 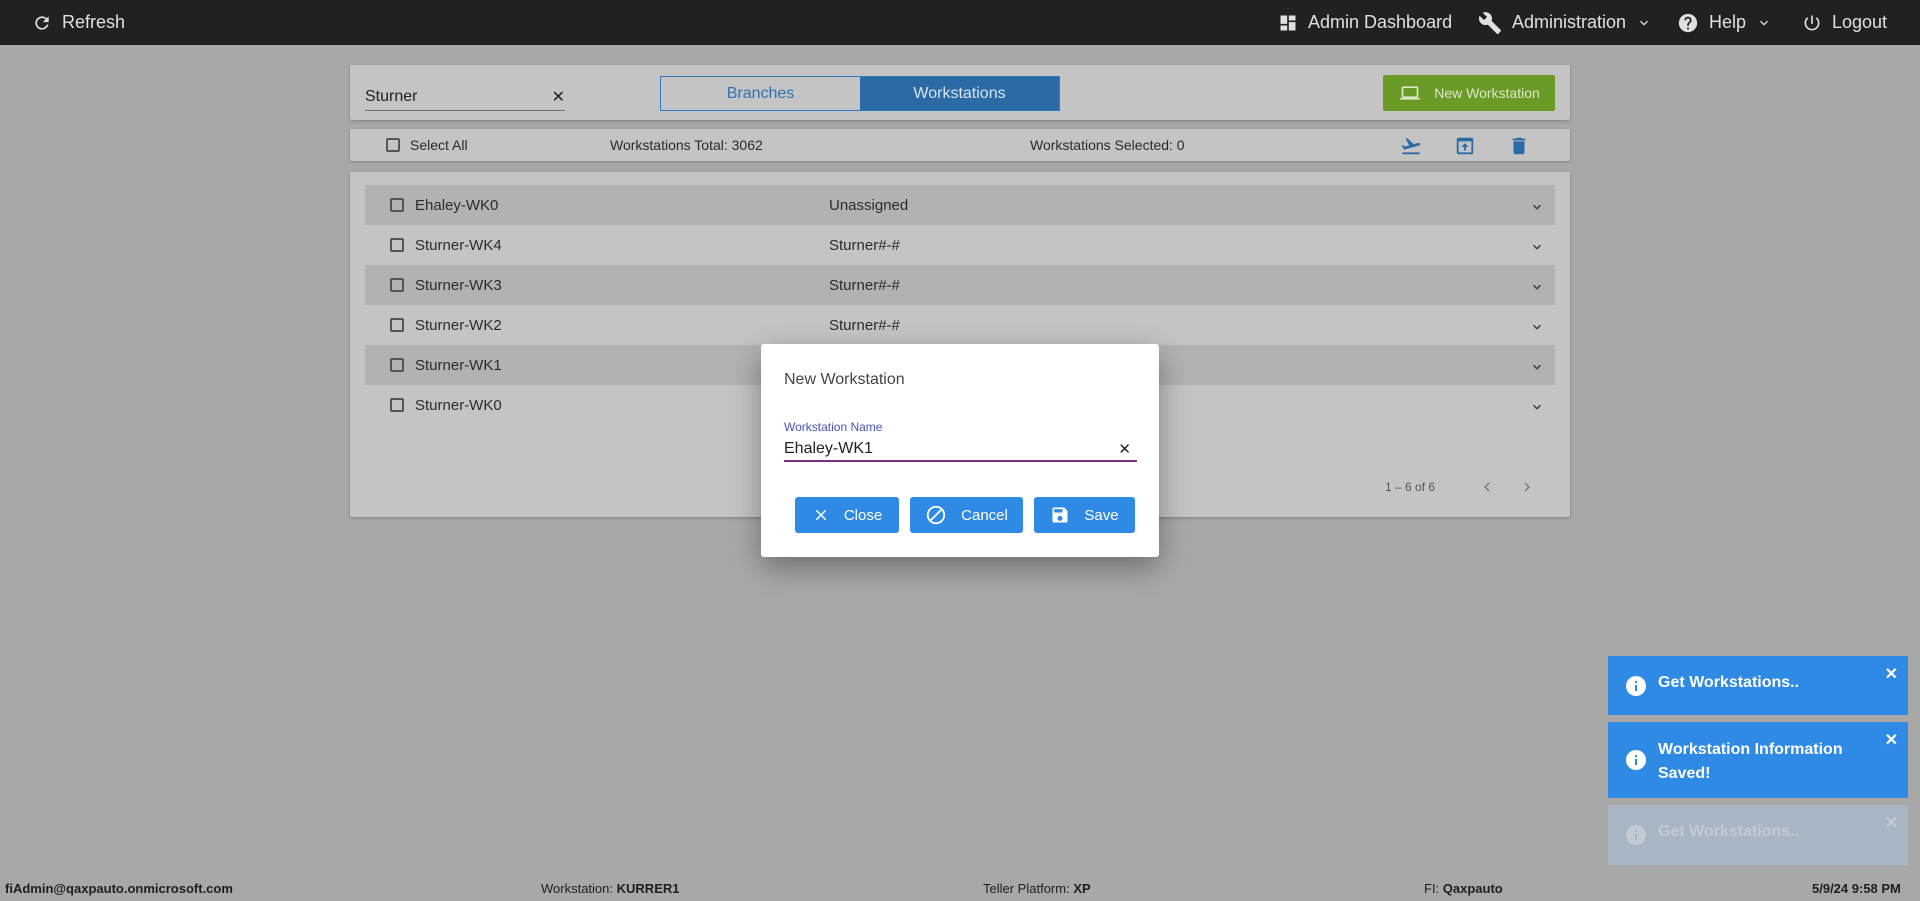 What do you see at coordinates (984, 515) in the screenshot?
I see `cancel-label: Cancel` at bounding box center [984, 515].